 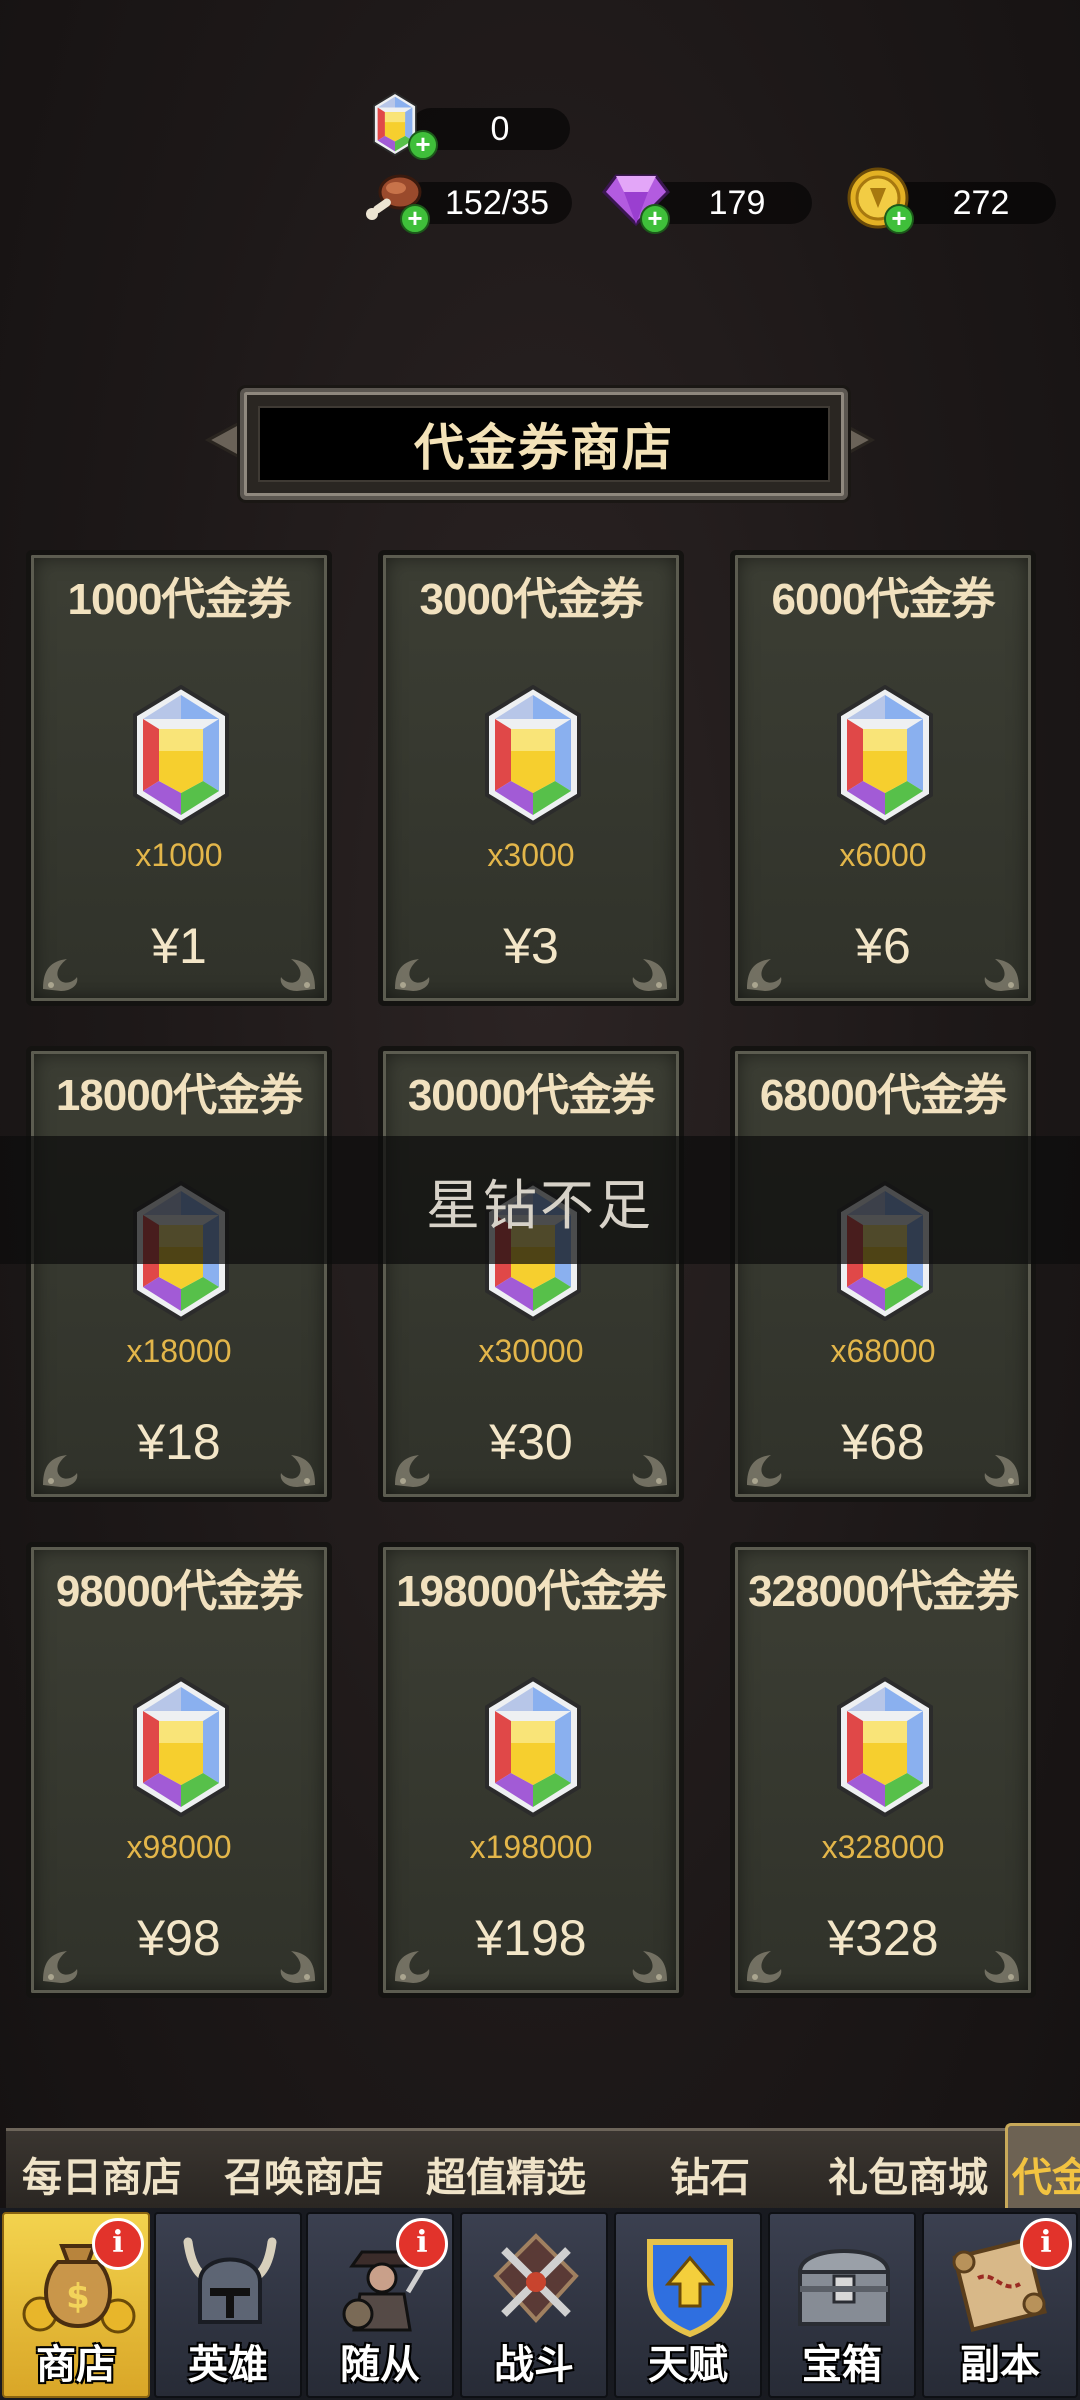 What do you see at coordinates (737, 203) in the screenshot?
I see `diamond-value: 179` at bounding box center [737, 203].